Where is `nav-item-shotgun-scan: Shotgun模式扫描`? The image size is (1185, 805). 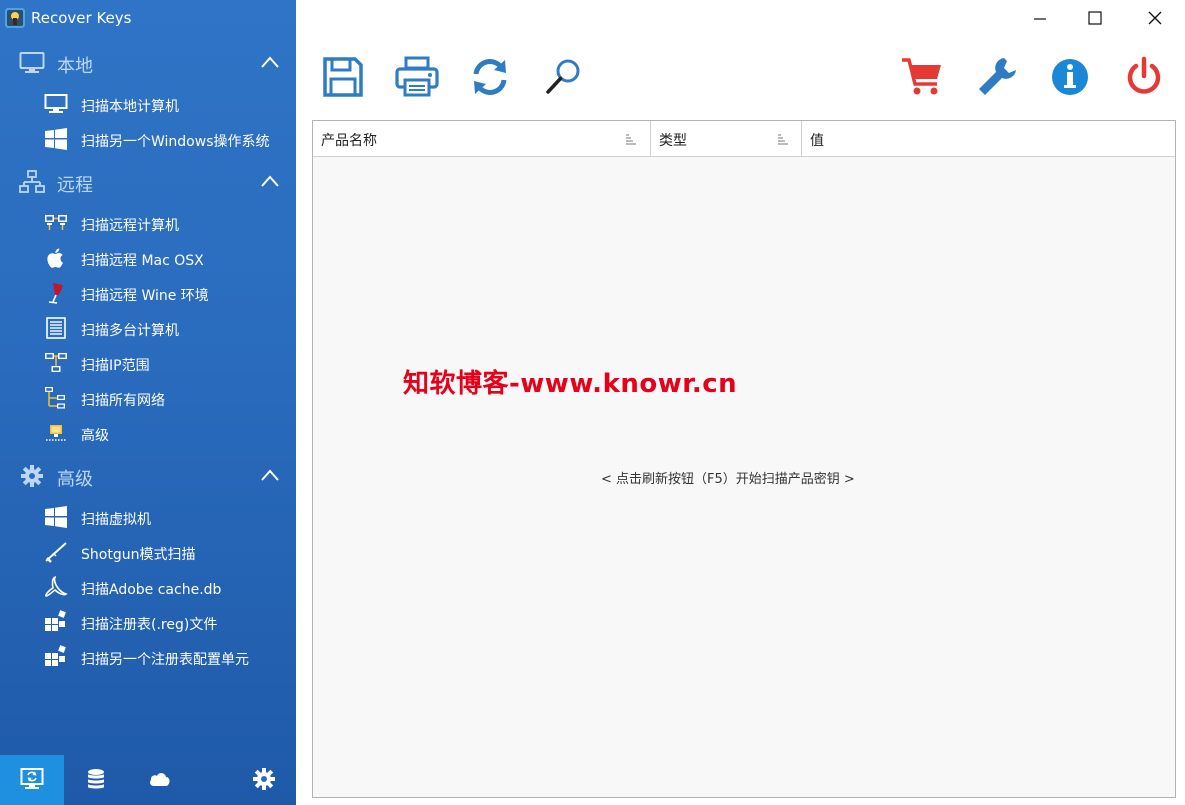
nav-item-shotgun-scan: Shotgun模式扫描 is located at coordinates (148, 552).